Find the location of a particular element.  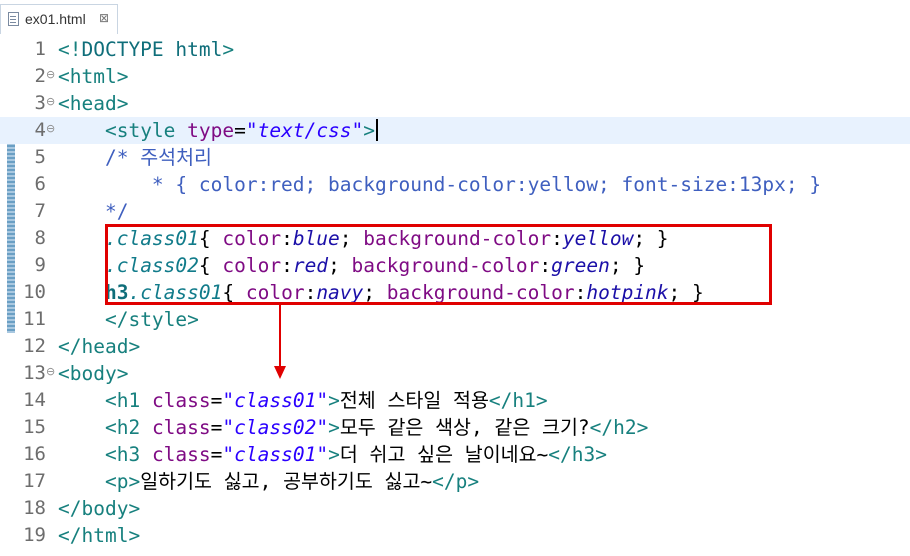

line-number: 6 is located at coordinates (40, 184).